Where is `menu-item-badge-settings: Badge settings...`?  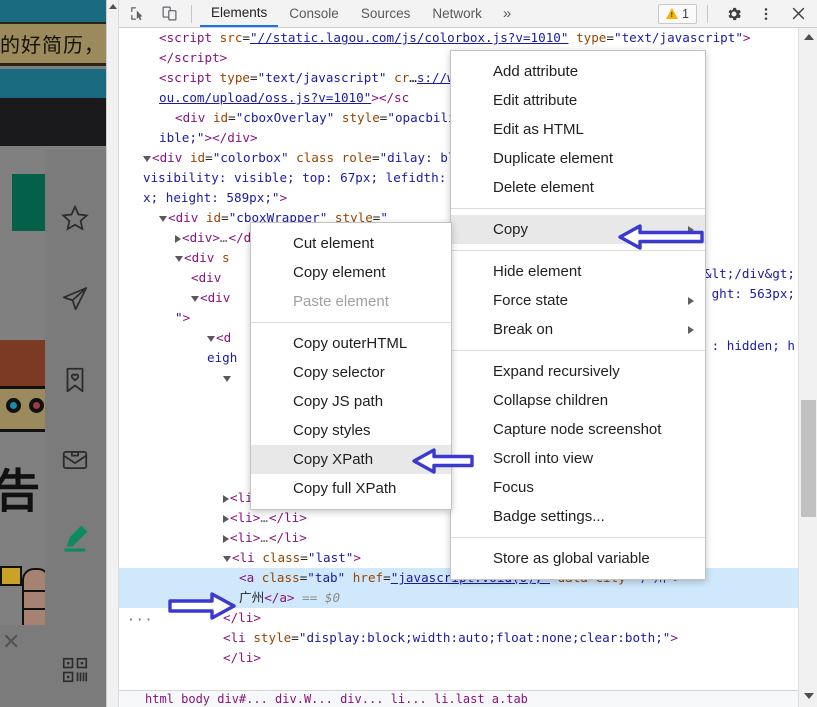 menu-item-badge-settings: Badge settings... is located at coordinates (578, 516).